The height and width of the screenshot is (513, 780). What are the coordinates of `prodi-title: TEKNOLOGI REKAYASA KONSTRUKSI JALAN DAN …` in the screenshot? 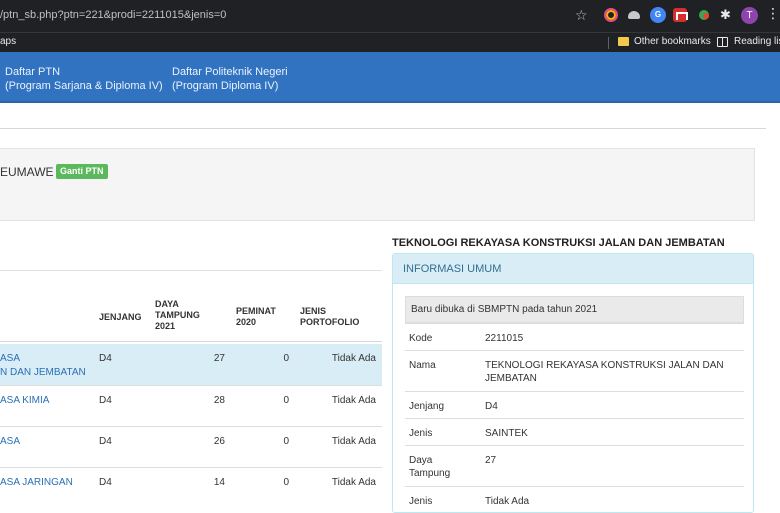 It's located at (558, 243).